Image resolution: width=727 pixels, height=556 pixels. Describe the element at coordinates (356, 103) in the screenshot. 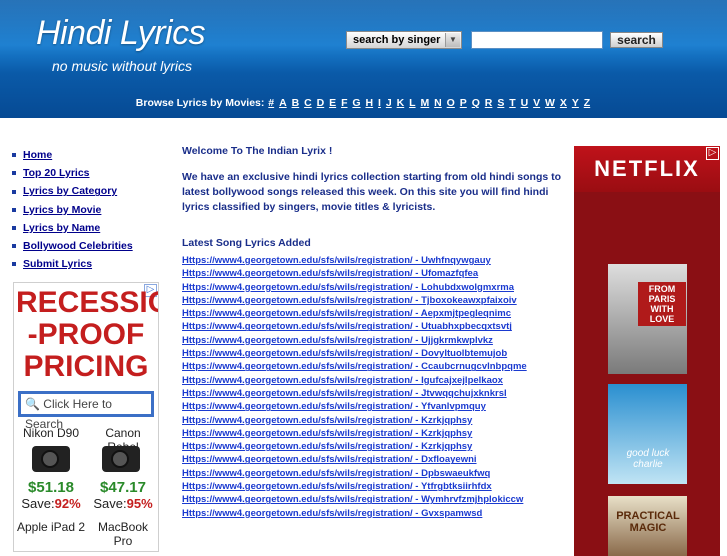

I see `letter-link-g: G` at that location.